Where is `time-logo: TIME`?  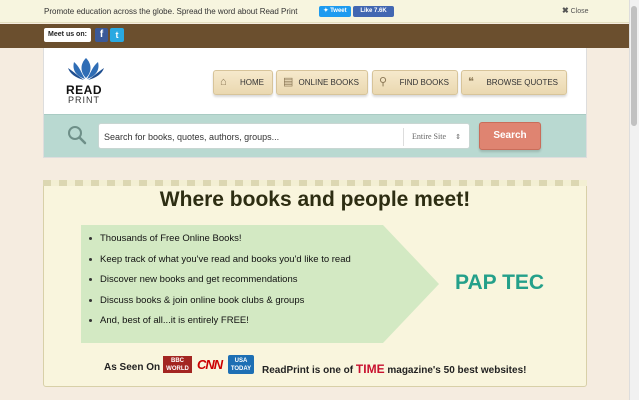 time-logo: TIME is located at coordinates (370, 369).